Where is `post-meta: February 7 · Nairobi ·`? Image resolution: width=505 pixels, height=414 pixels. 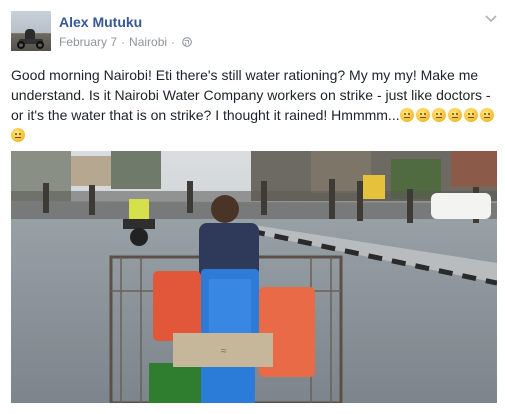 post-meta: February 7 · Nairobi · is located at coordinates (125, 42).